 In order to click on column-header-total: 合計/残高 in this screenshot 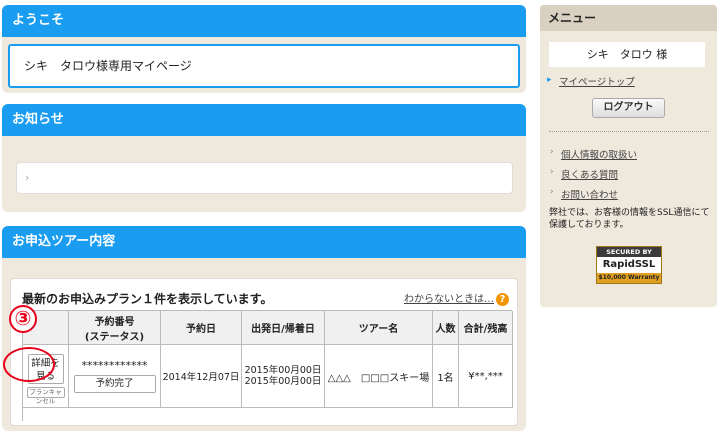, I will do `click(486, 328)`.